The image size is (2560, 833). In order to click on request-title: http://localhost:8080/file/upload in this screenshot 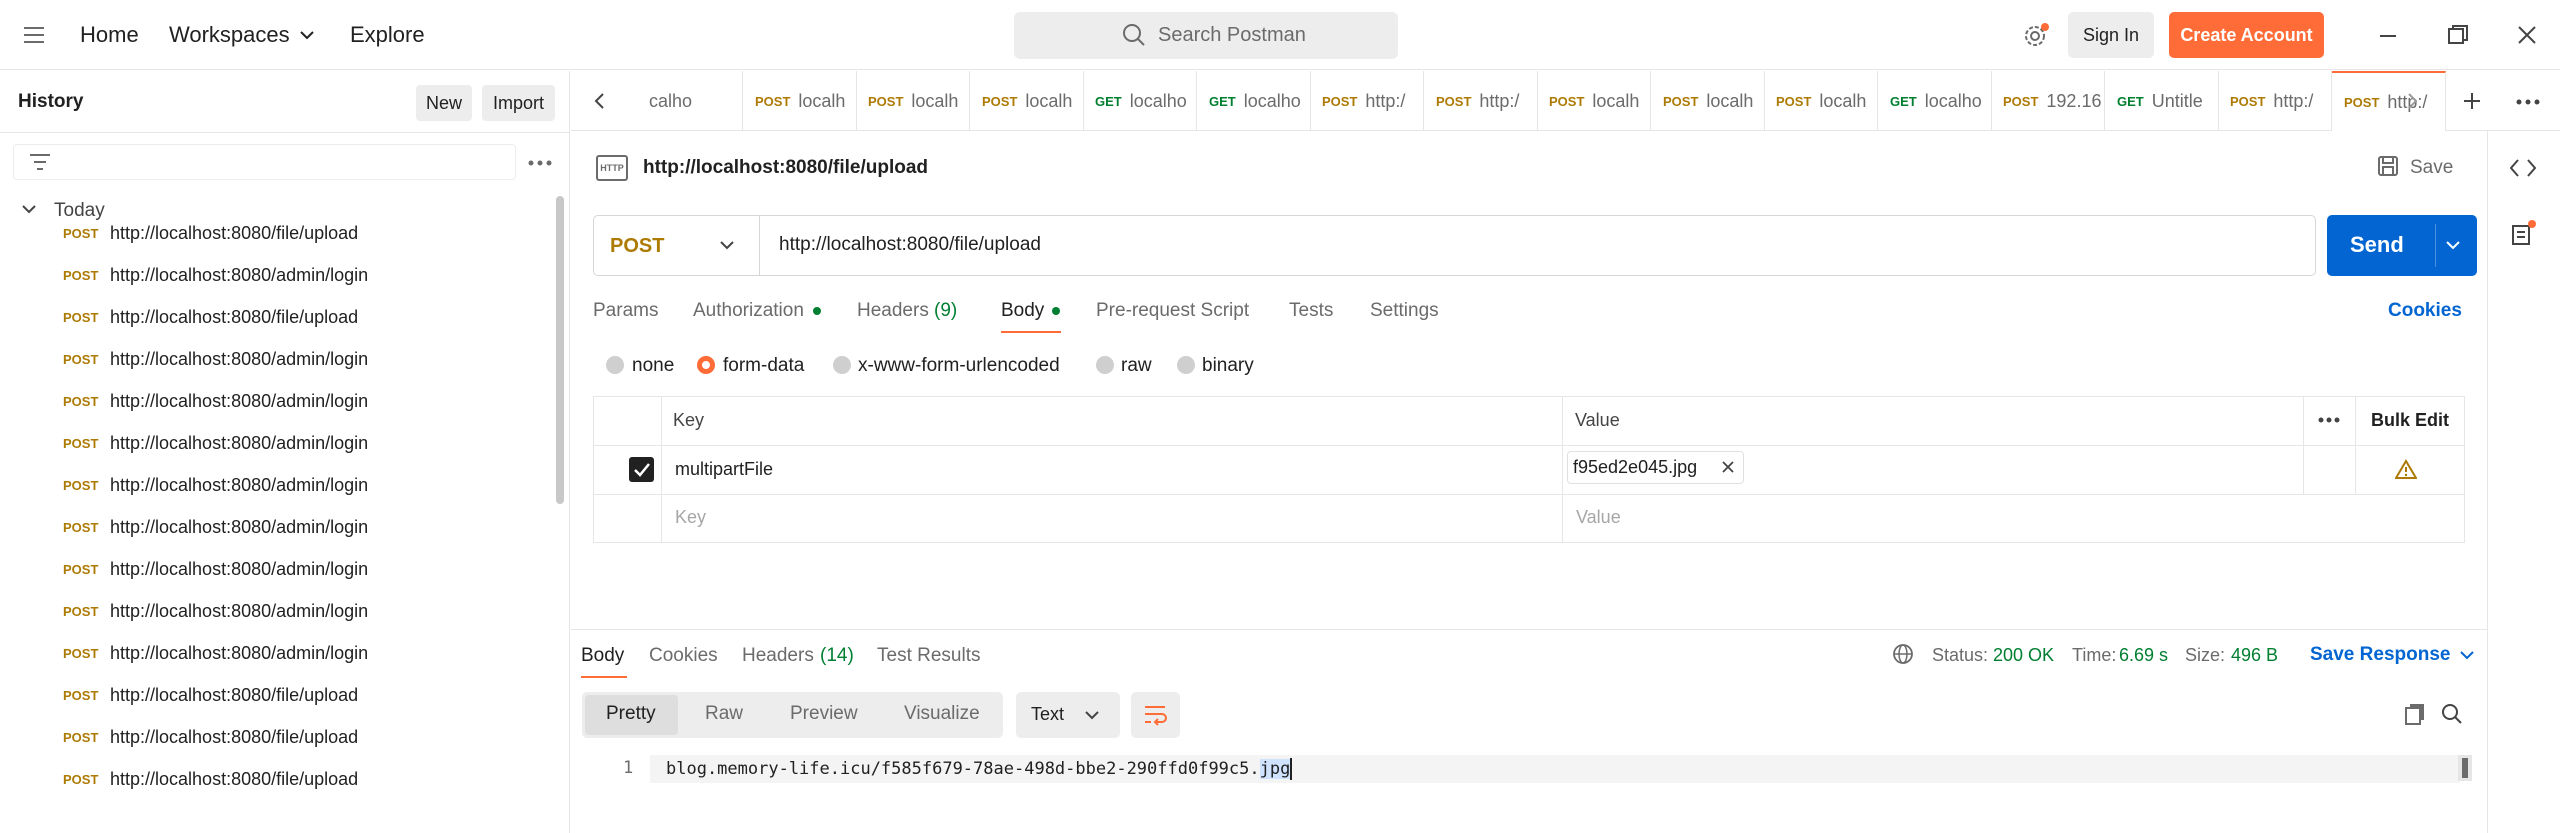, I will do `click(785, 168)`.